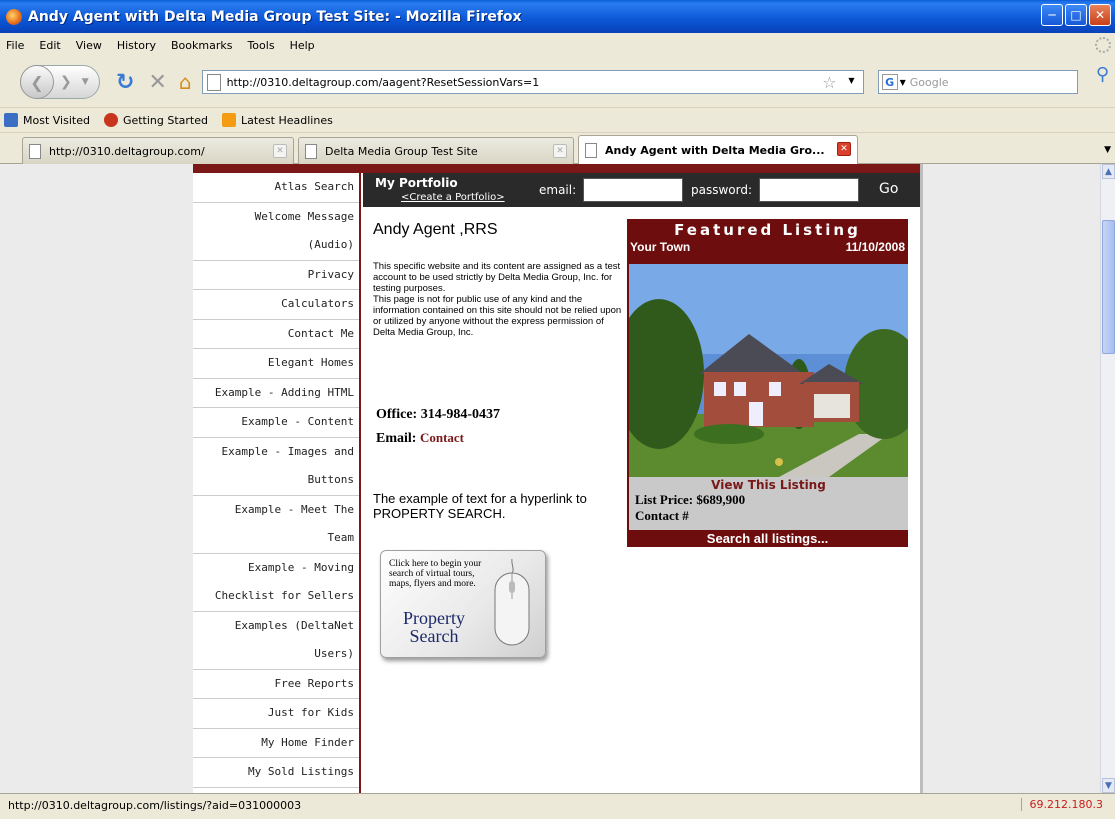 The image size is (1115, 819). Describe the element at coordinates (276, 684) in the screenshot. I see `nav-free-reports: Free Reports` at that location.